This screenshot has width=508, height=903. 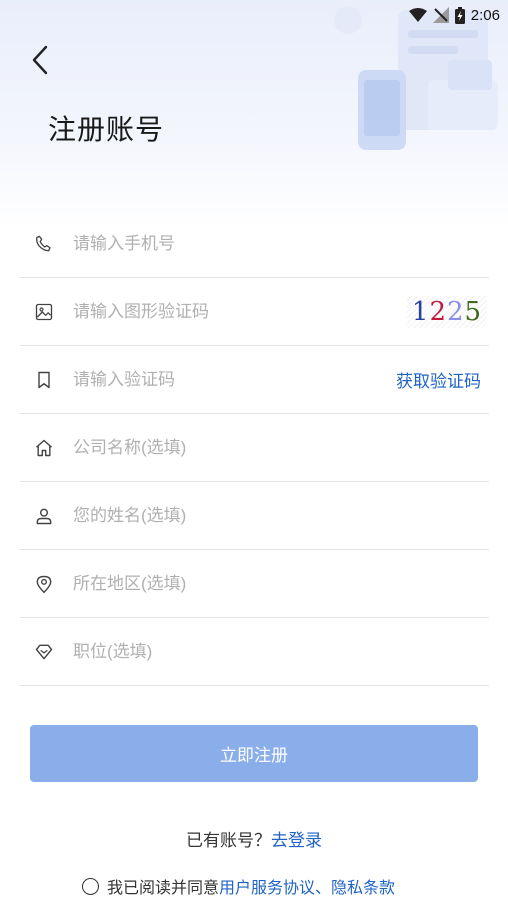 I want to click on phone-icon, so click(x=44, y=244).